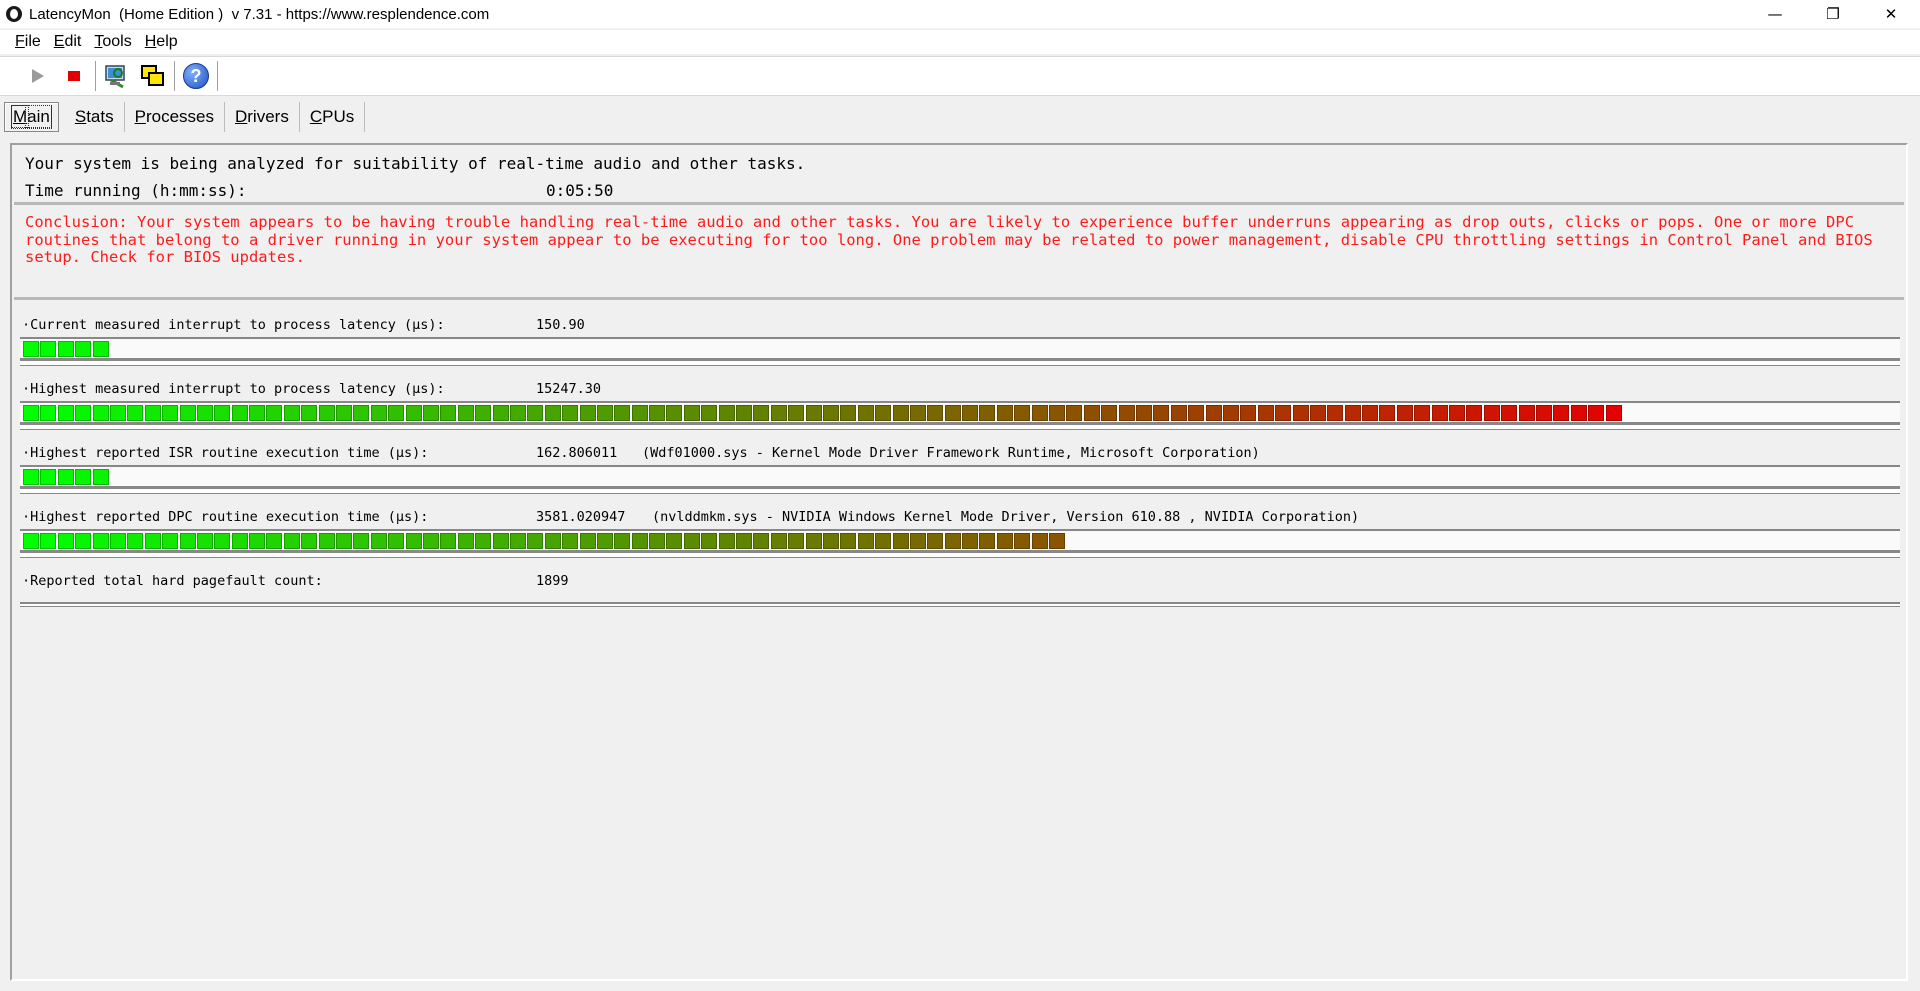 This screenshot has height=991, width=1920. I want to click on latency-bar, so click(960, 543).